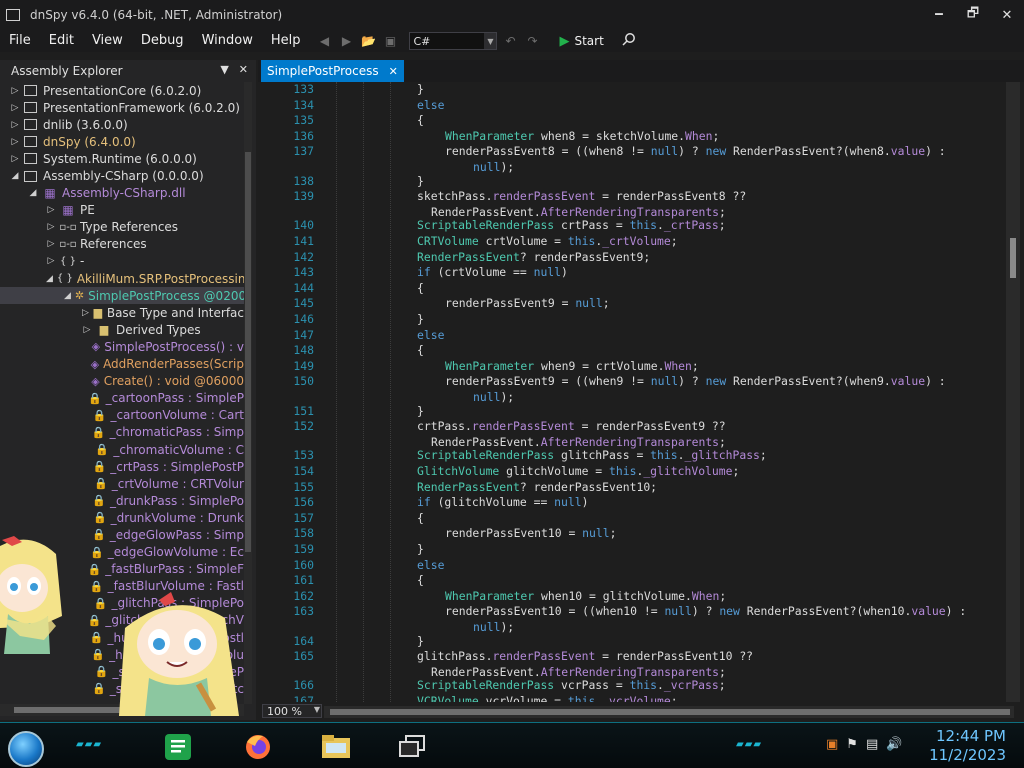  What do you see at coordinates (458, 471) in the screenshot?
I see `code-token: GlitchVolume` at bounding box center [458, 471].